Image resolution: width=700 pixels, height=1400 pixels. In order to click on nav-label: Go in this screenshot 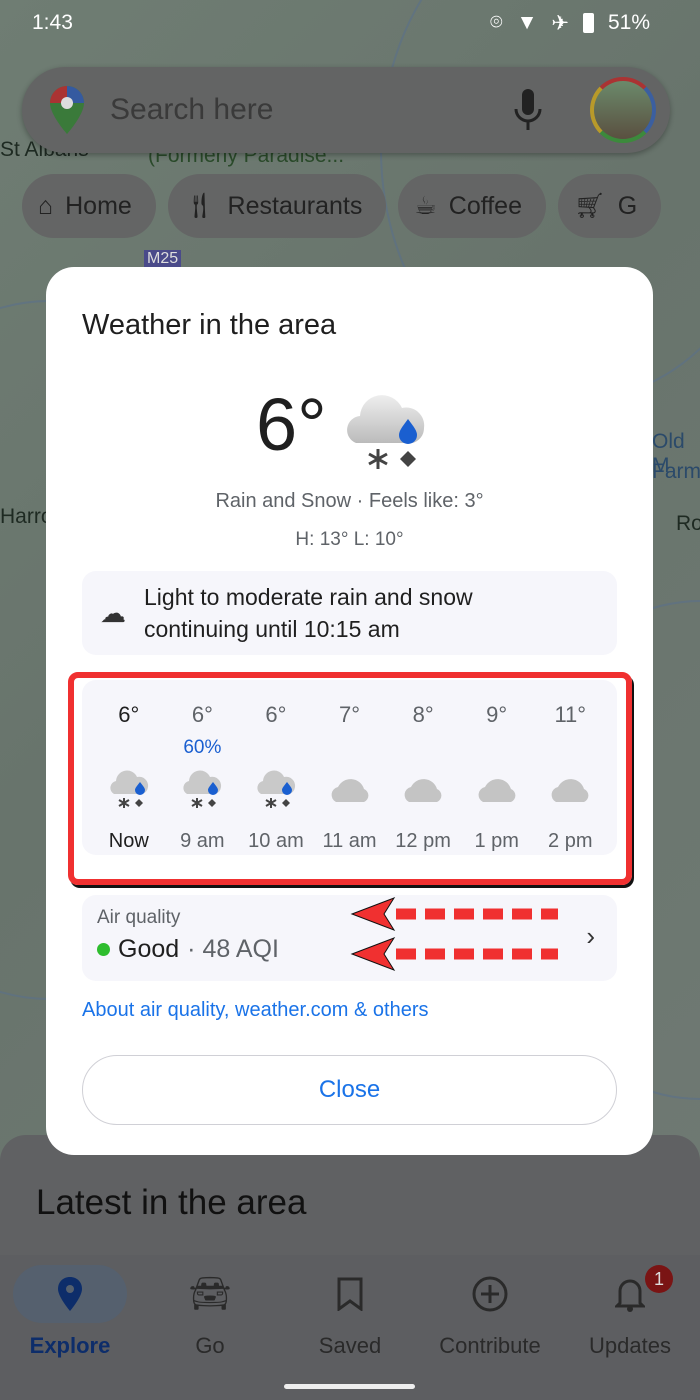, I will do `click(210, 1345)`.